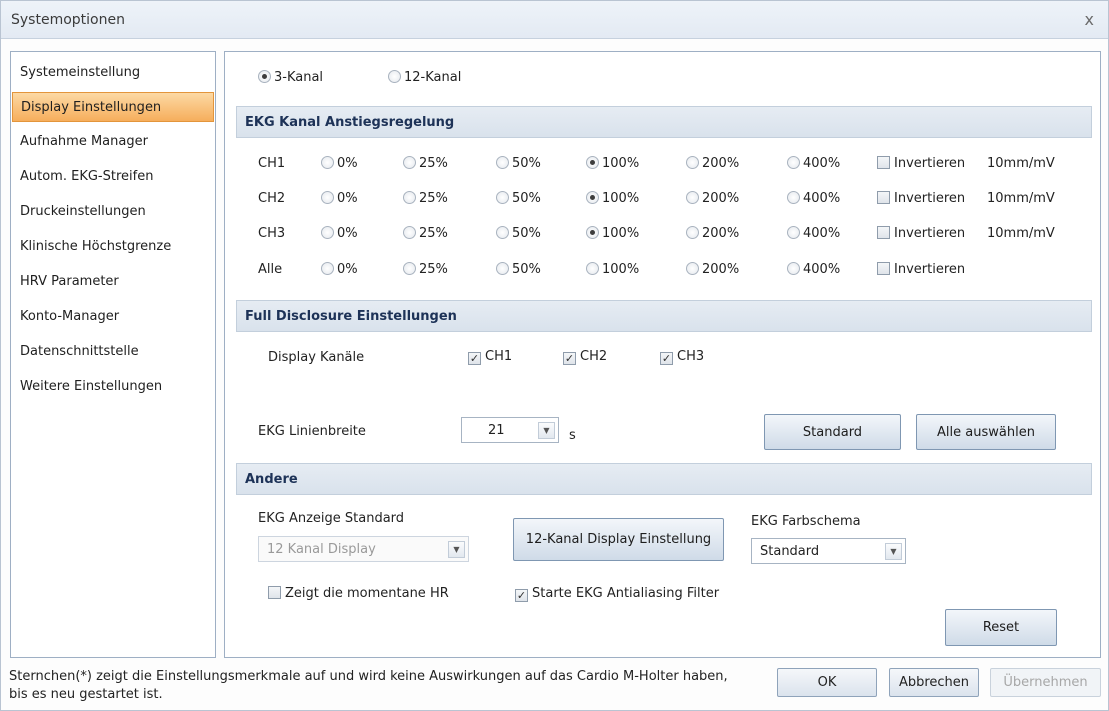  What do you see at coordinates (1045, 682) in the screenshot?
I see `apply-button: Übernehmen` at bounding box center [1045, 682].